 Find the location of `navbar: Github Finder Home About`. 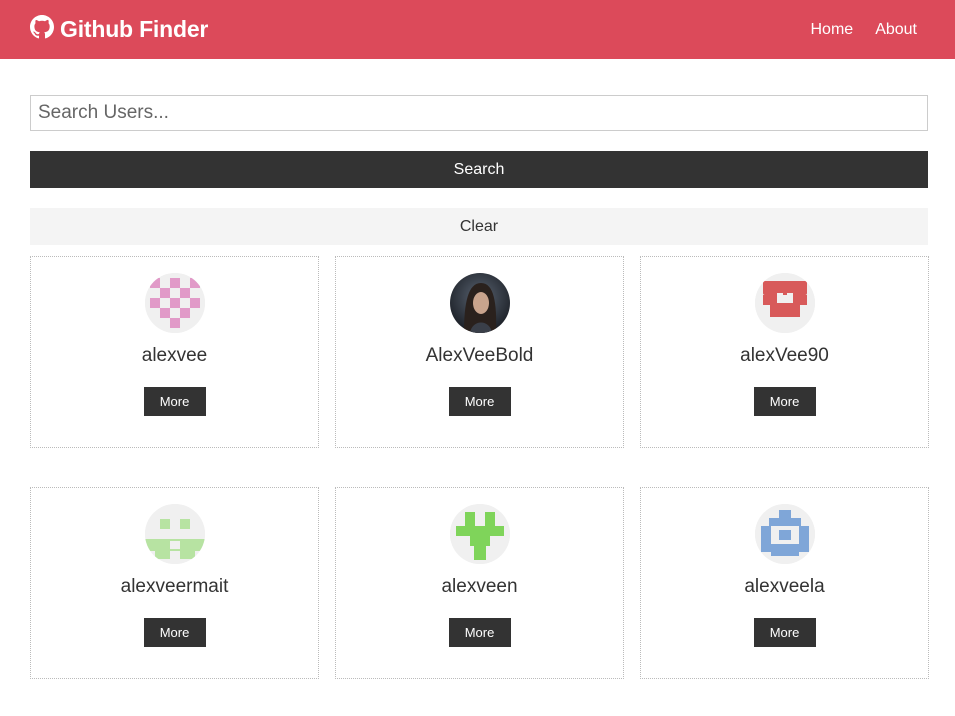

navbar: Github Finder Home About is located at coordinates (477, 29).